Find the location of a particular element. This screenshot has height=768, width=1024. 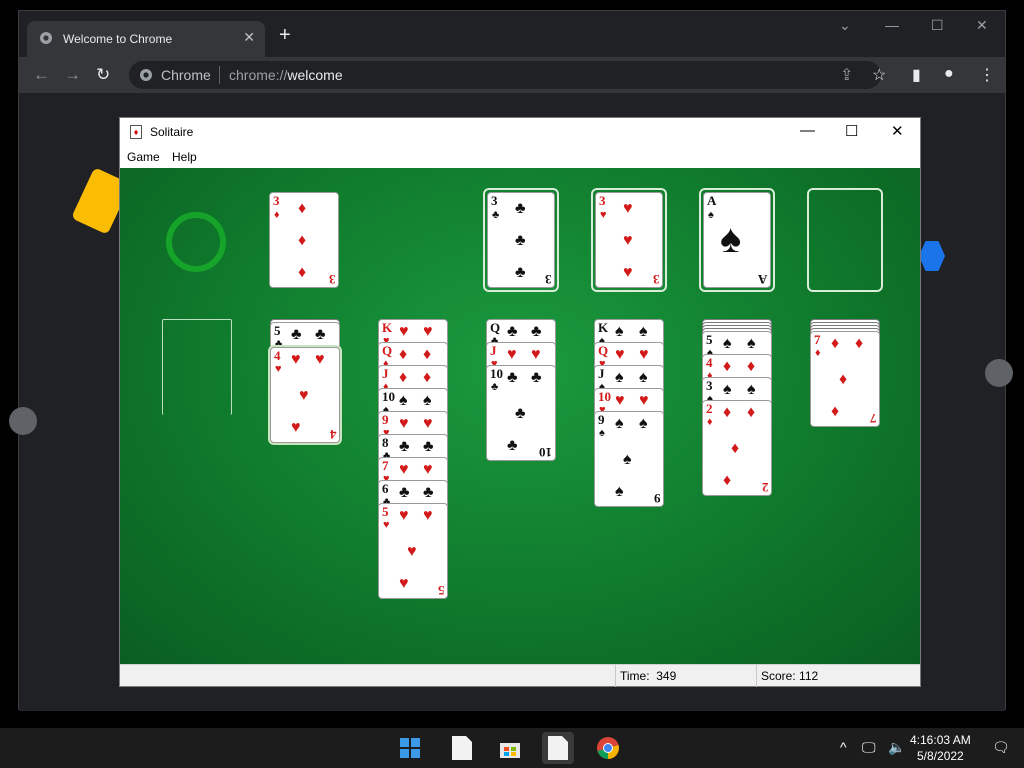

chrome-icon is located at coordinates (608, 748).